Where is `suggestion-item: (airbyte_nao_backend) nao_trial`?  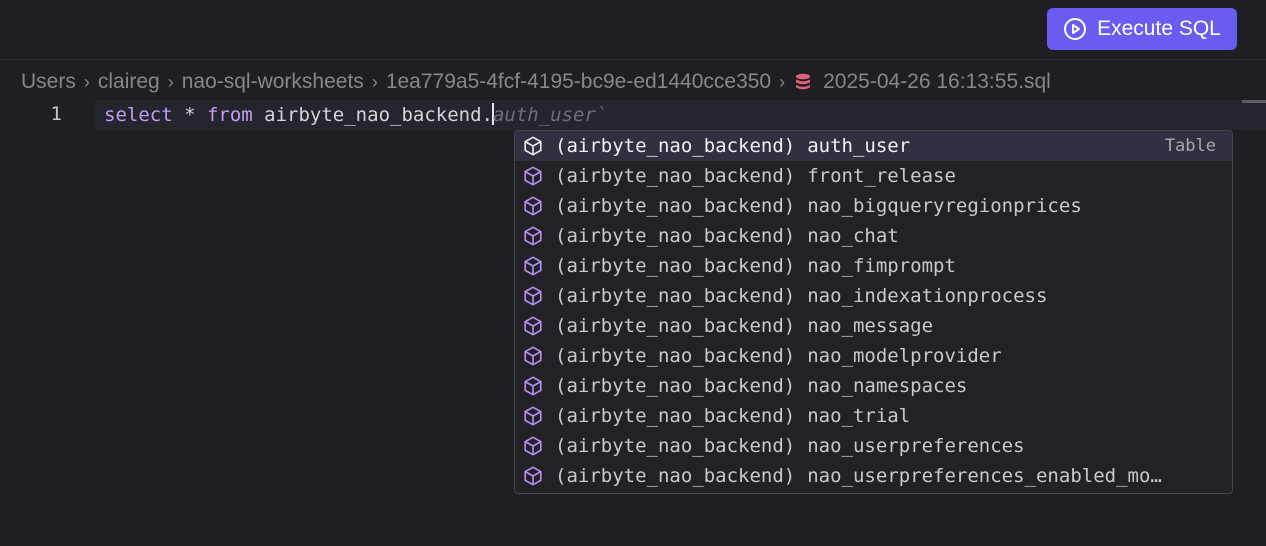
suggestion-item: (airbyte_nao_backend) nao_trial is located at coordinates (873, 416).